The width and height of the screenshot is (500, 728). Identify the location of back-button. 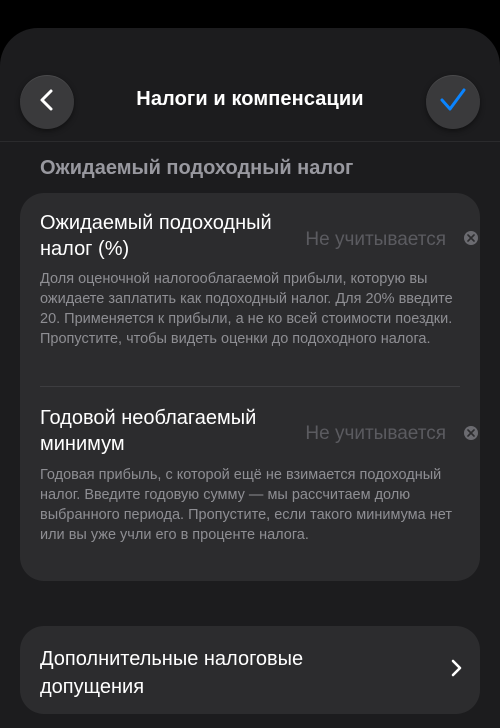
(47, 102).